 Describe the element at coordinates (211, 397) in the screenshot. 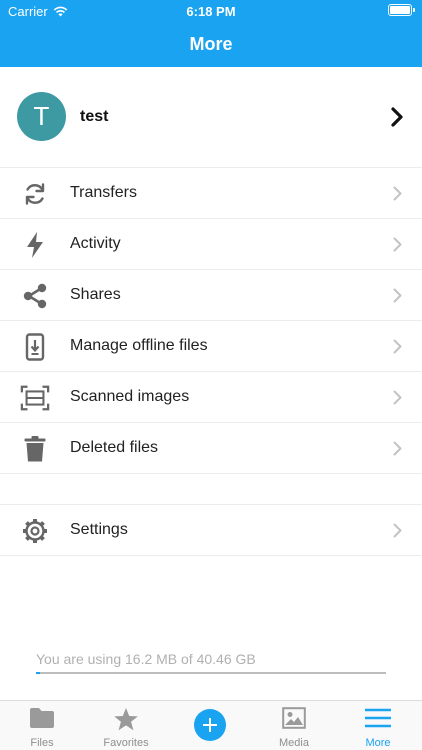

I see `menu-item-scanned-images: Scanned images` at that location.